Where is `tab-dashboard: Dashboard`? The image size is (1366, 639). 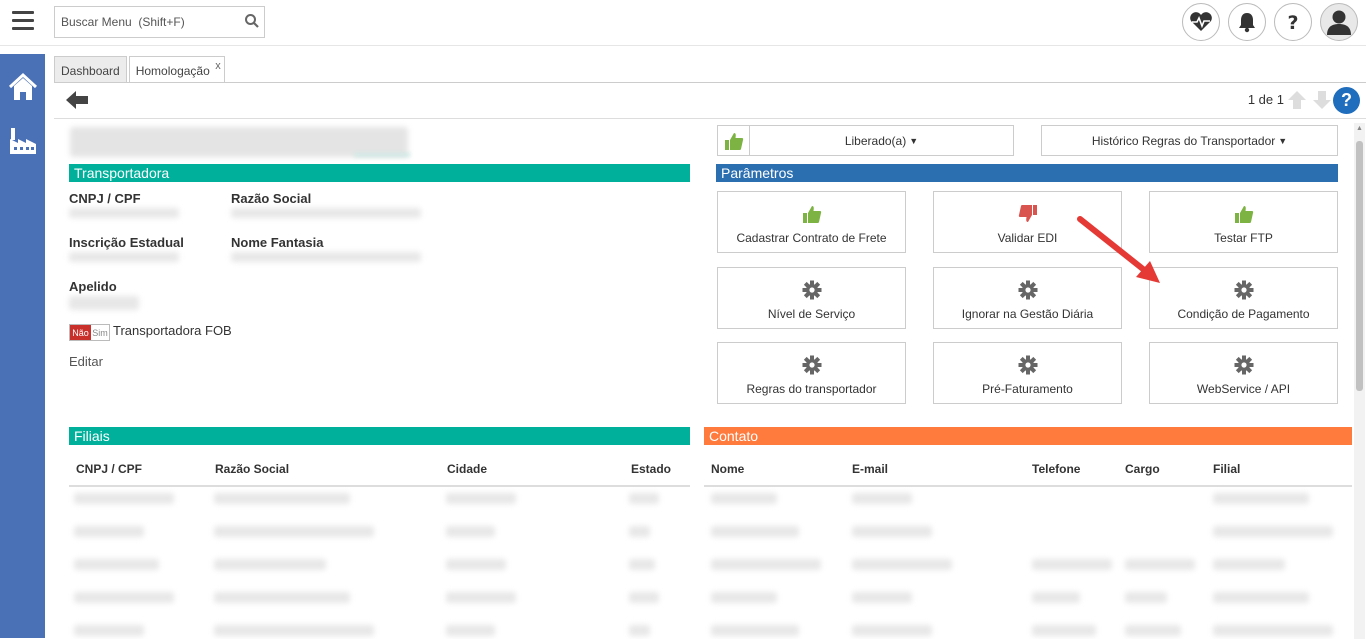 tab-dashboard: Dashboard is located at coordinates (90, 69).